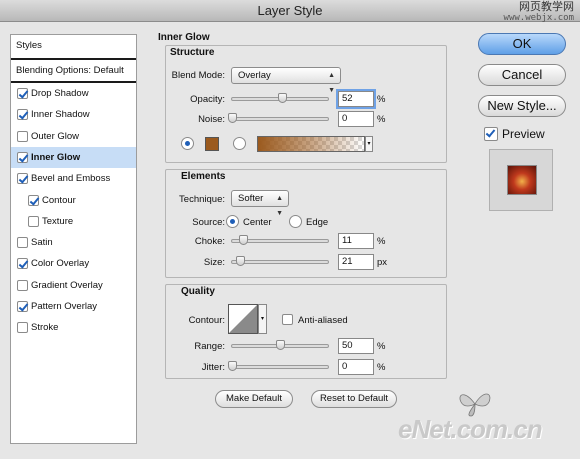 The width and height of the screenshot is (580, 459). Describe the element at coordinates (203, 176) in the screenshot. I see `elements-title: Elements` at that location.